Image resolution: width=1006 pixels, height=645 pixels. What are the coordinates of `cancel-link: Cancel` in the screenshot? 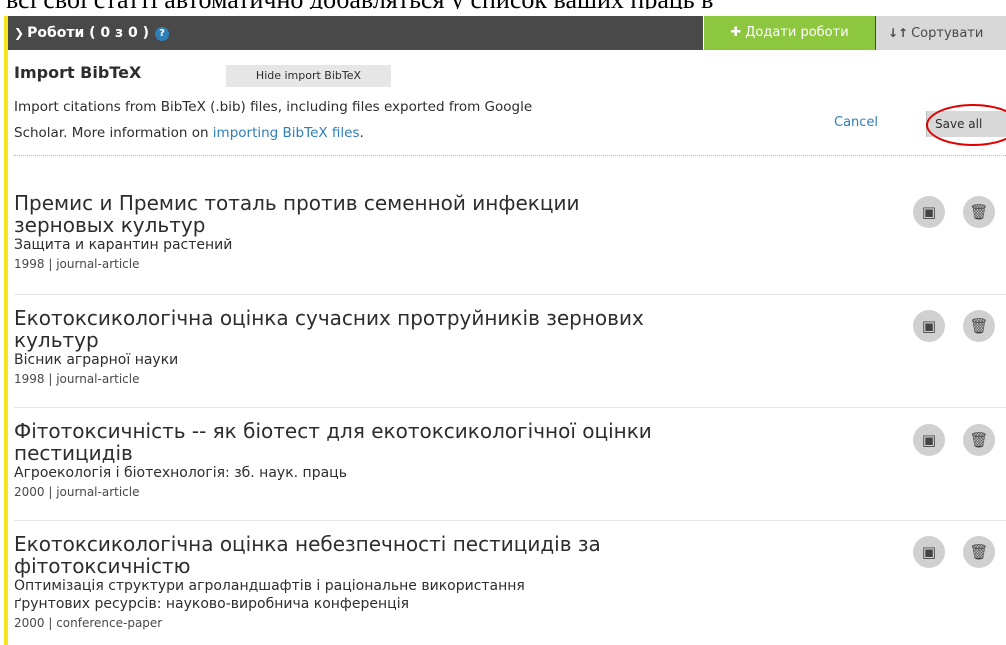 It's located at (856, 122).